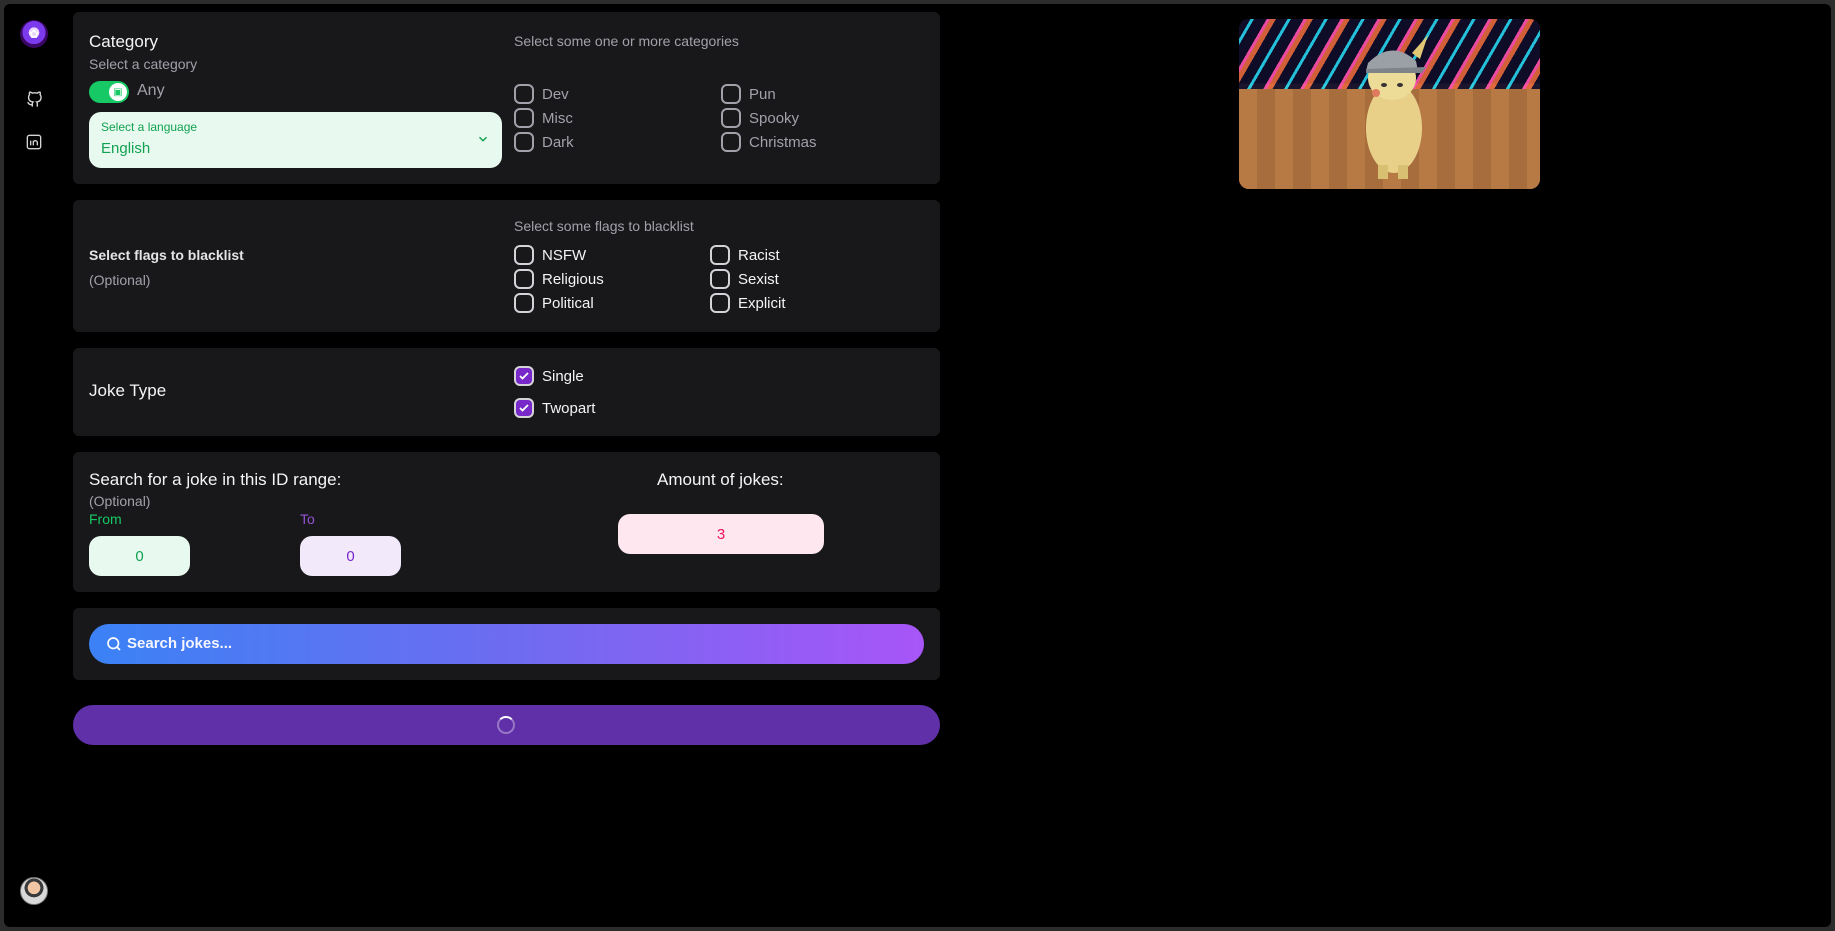 Image resolution: width=1835 pixels, height=931 pixels. Describe the element at coordinates (544, 142) in the screenshot. I see `category-checkbox-dark: Dark` at that location.